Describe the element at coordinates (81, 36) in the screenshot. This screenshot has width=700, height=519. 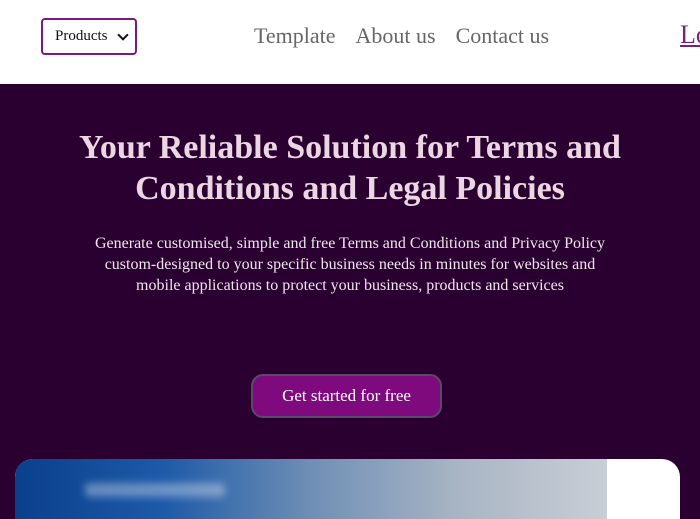
I see `products-dropdown-value: Products` at that location.